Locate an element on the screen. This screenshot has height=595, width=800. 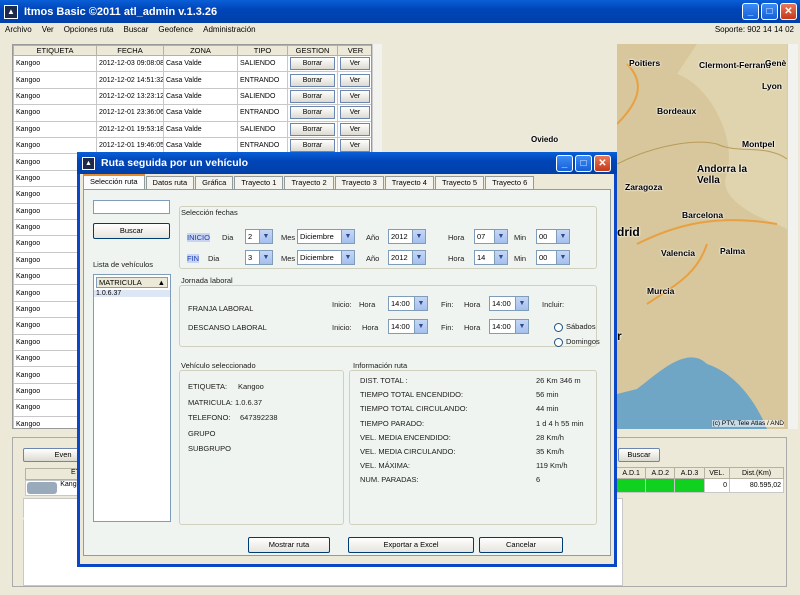
franja-label: FRANJA LABORAL is located at coordinates (221, 308).